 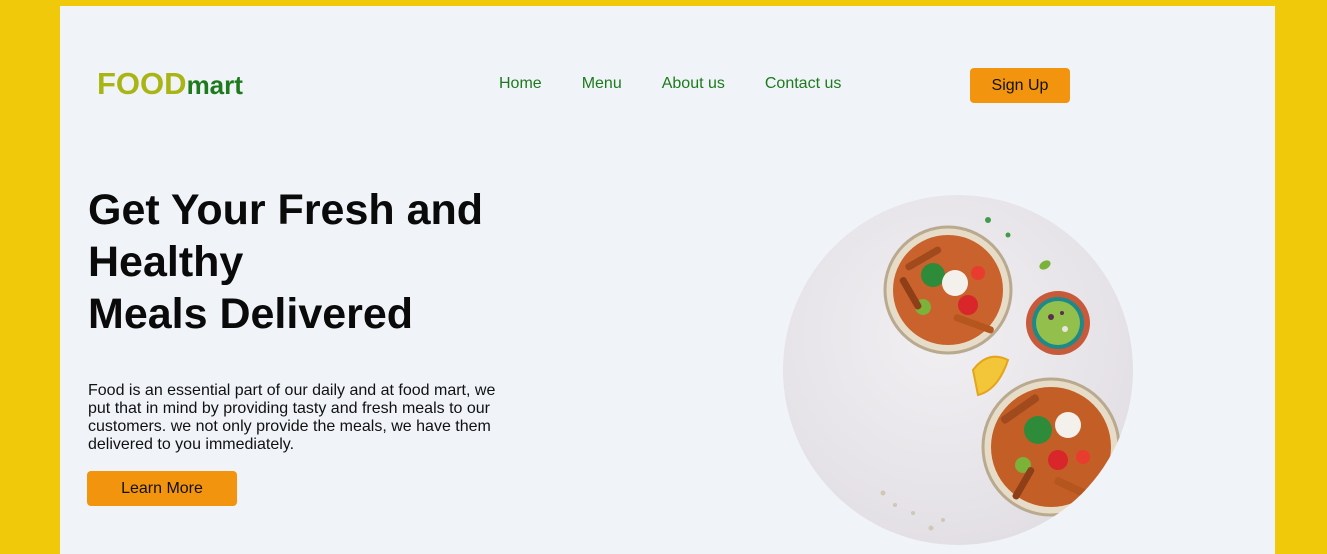 I want to click on logo: FOODmart, so click(x=170, y=84).